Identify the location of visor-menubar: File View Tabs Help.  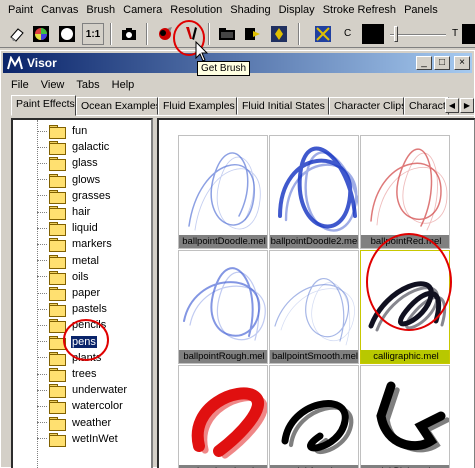
(237, 85).